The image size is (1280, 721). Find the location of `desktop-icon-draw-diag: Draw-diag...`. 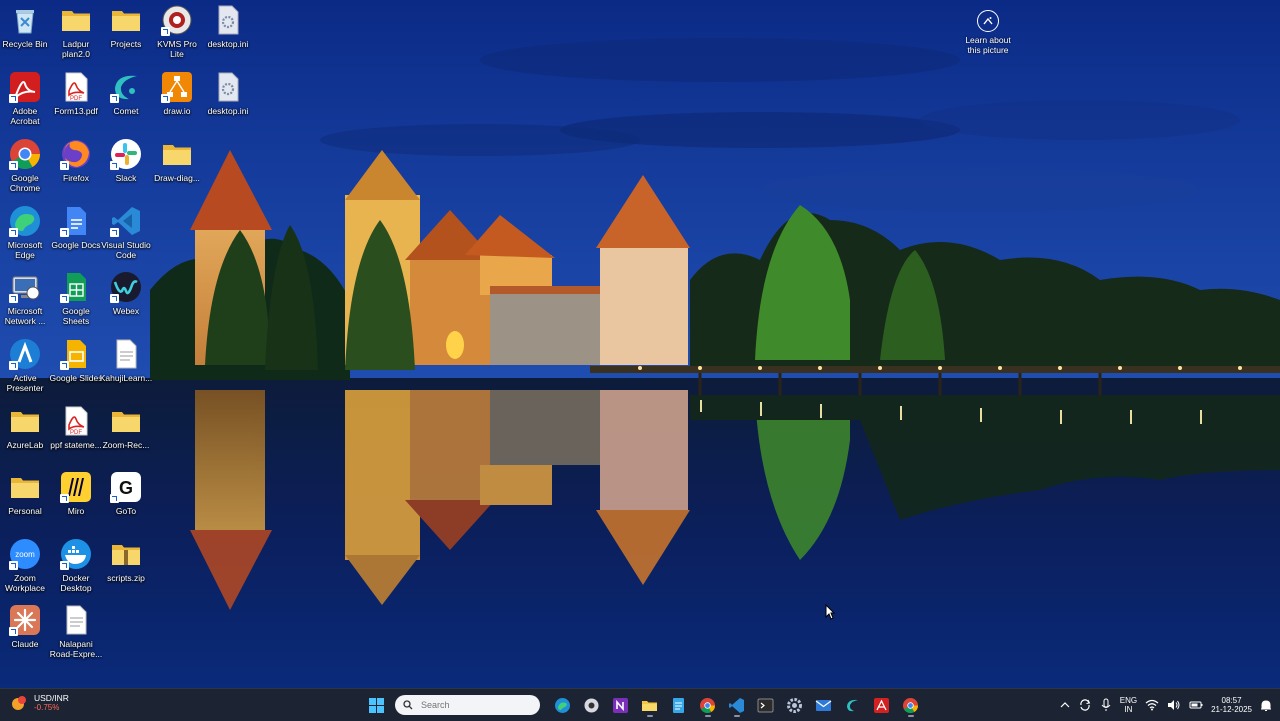

desktop-icon-draw-diag: Draw-diag... is located at coordinates (177, 160).